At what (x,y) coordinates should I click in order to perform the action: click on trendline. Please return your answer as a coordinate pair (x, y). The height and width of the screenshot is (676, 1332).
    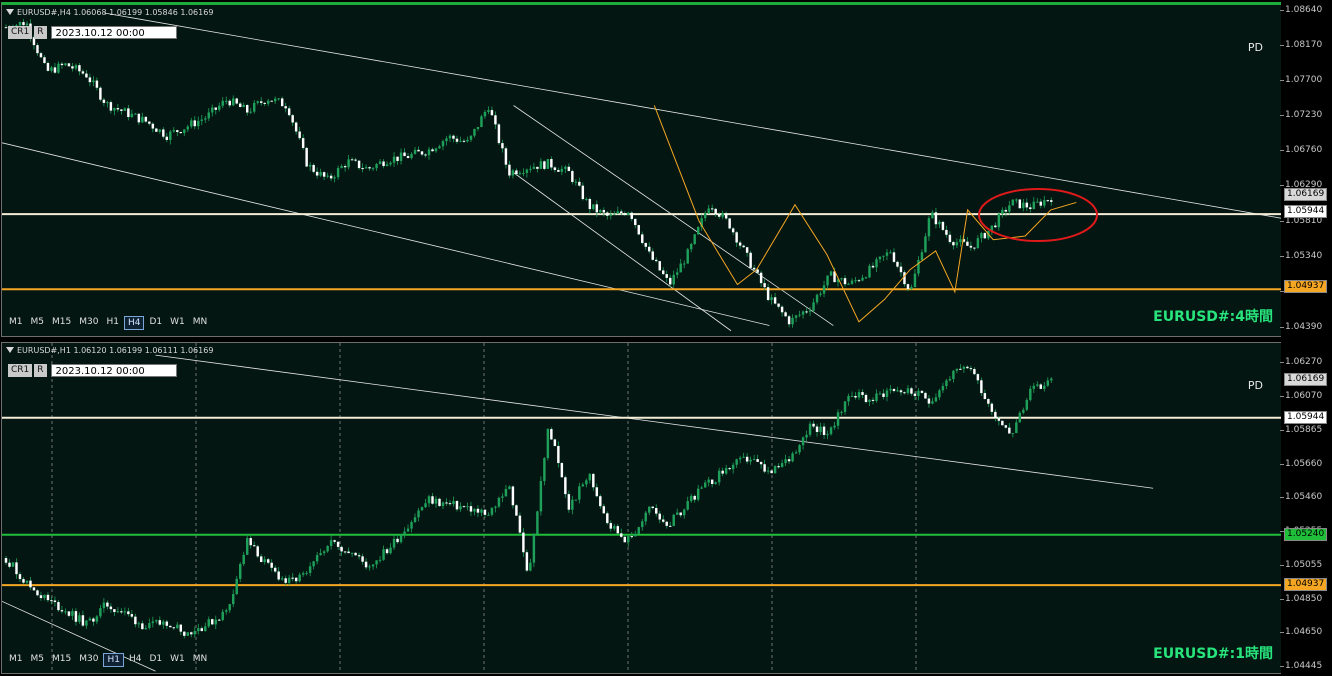
    Looking at the image, I should click on (622, 252).